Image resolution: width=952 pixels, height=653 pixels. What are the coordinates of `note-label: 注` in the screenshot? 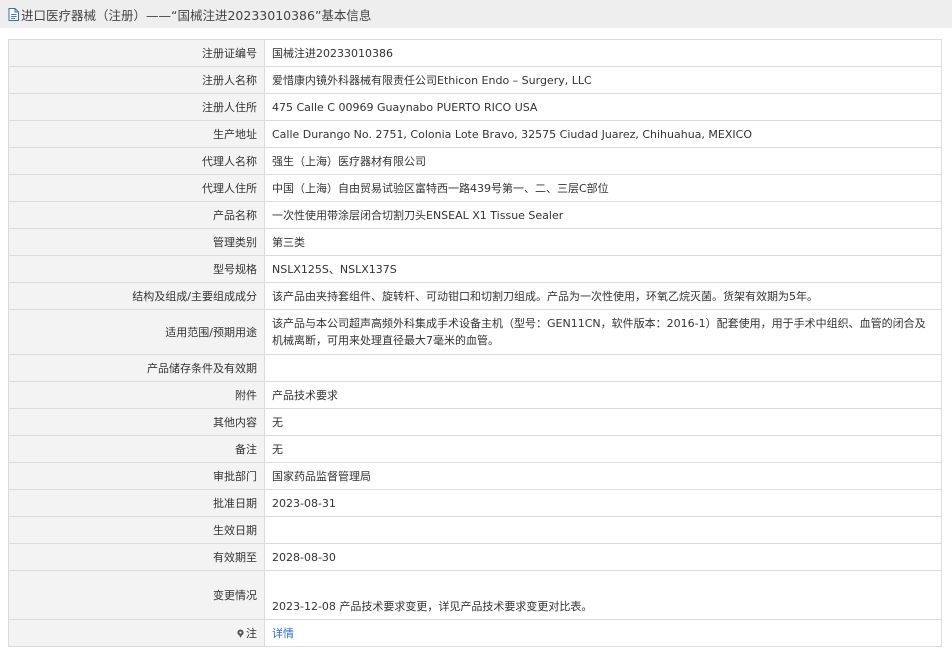 It's located at (251, 633).